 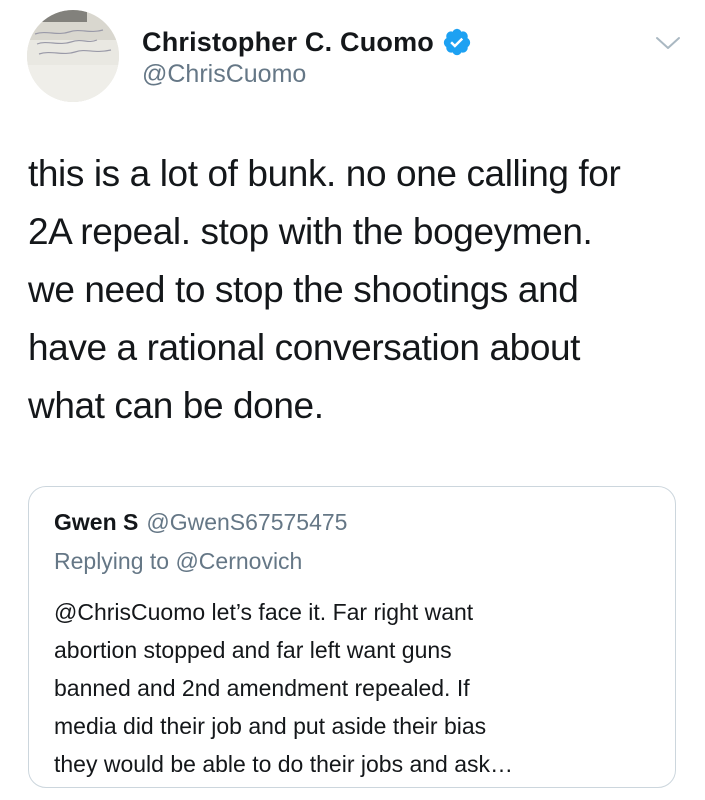 I want to click on author-name-row: Christopher C. Cuomo, so click(x=307, y=42).